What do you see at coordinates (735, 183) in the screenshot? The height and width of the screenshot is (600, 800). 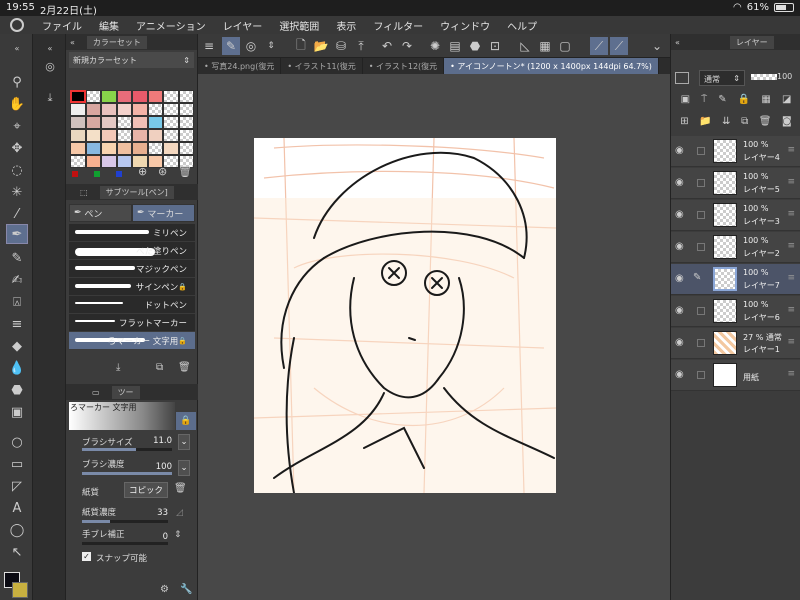 I see `layer-row: ◉ 100 % レイヤー5 ≡` at bounding box center [735, 183].